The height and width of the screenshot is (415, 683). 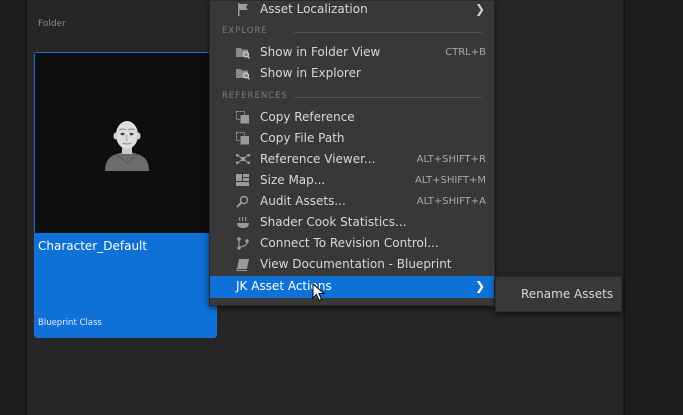 I want to click on menu-item-shortcut: ALT+SHIFT+R, so click(x=451, y=159).